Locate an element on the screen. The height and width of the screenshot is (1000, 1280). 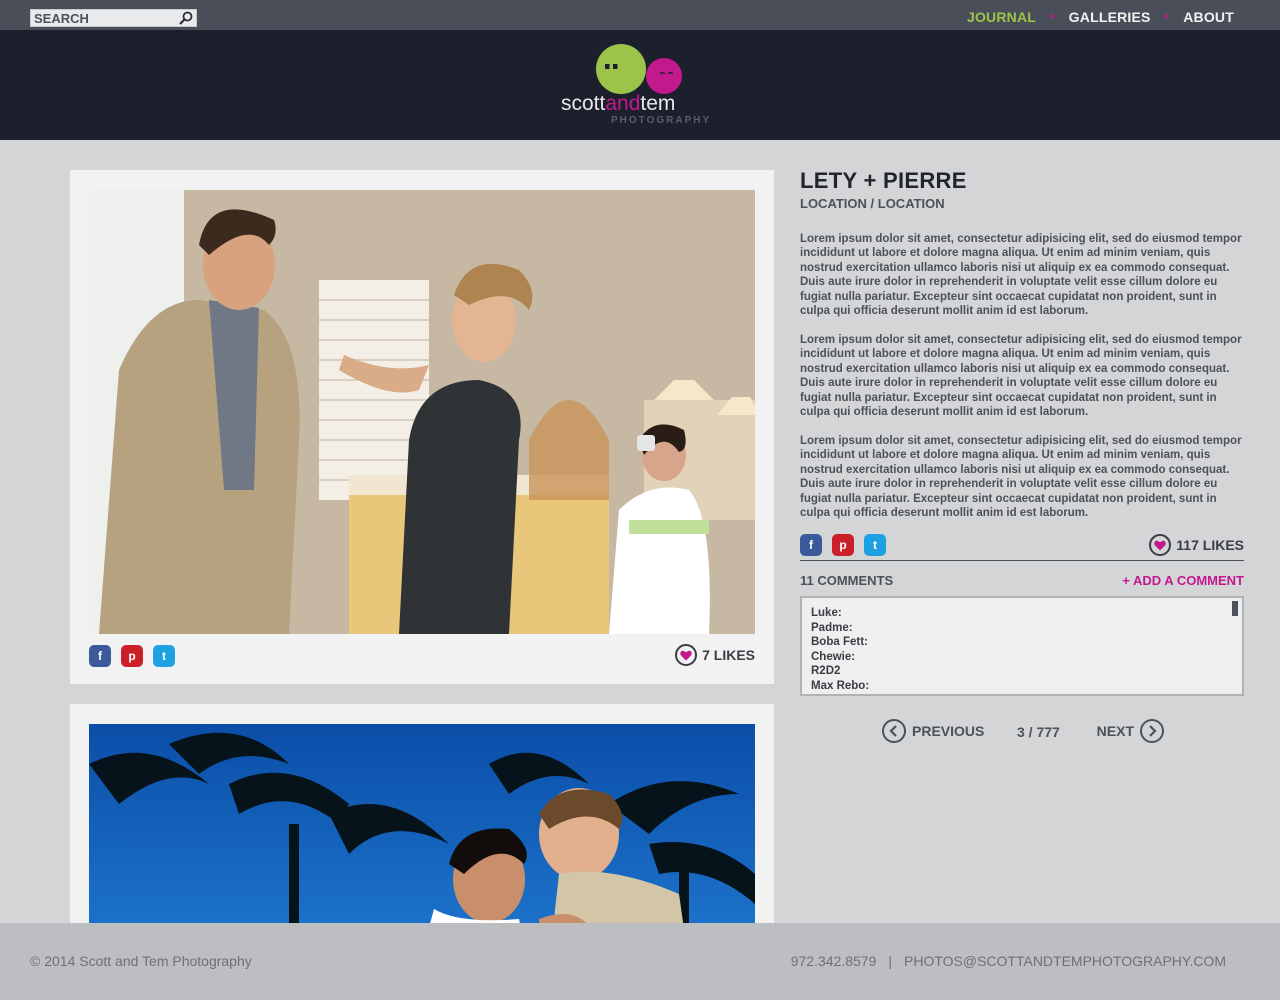
next-label: NEXT is located at coordinates (1115, 731).